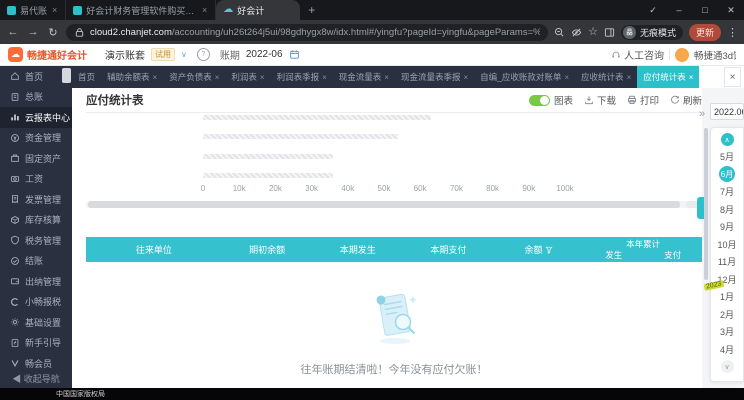 The width and height of the screenshot is (744, 400). I want to click on browser-tab-yidaizhang: 易代账 ×, so click(33, 10).